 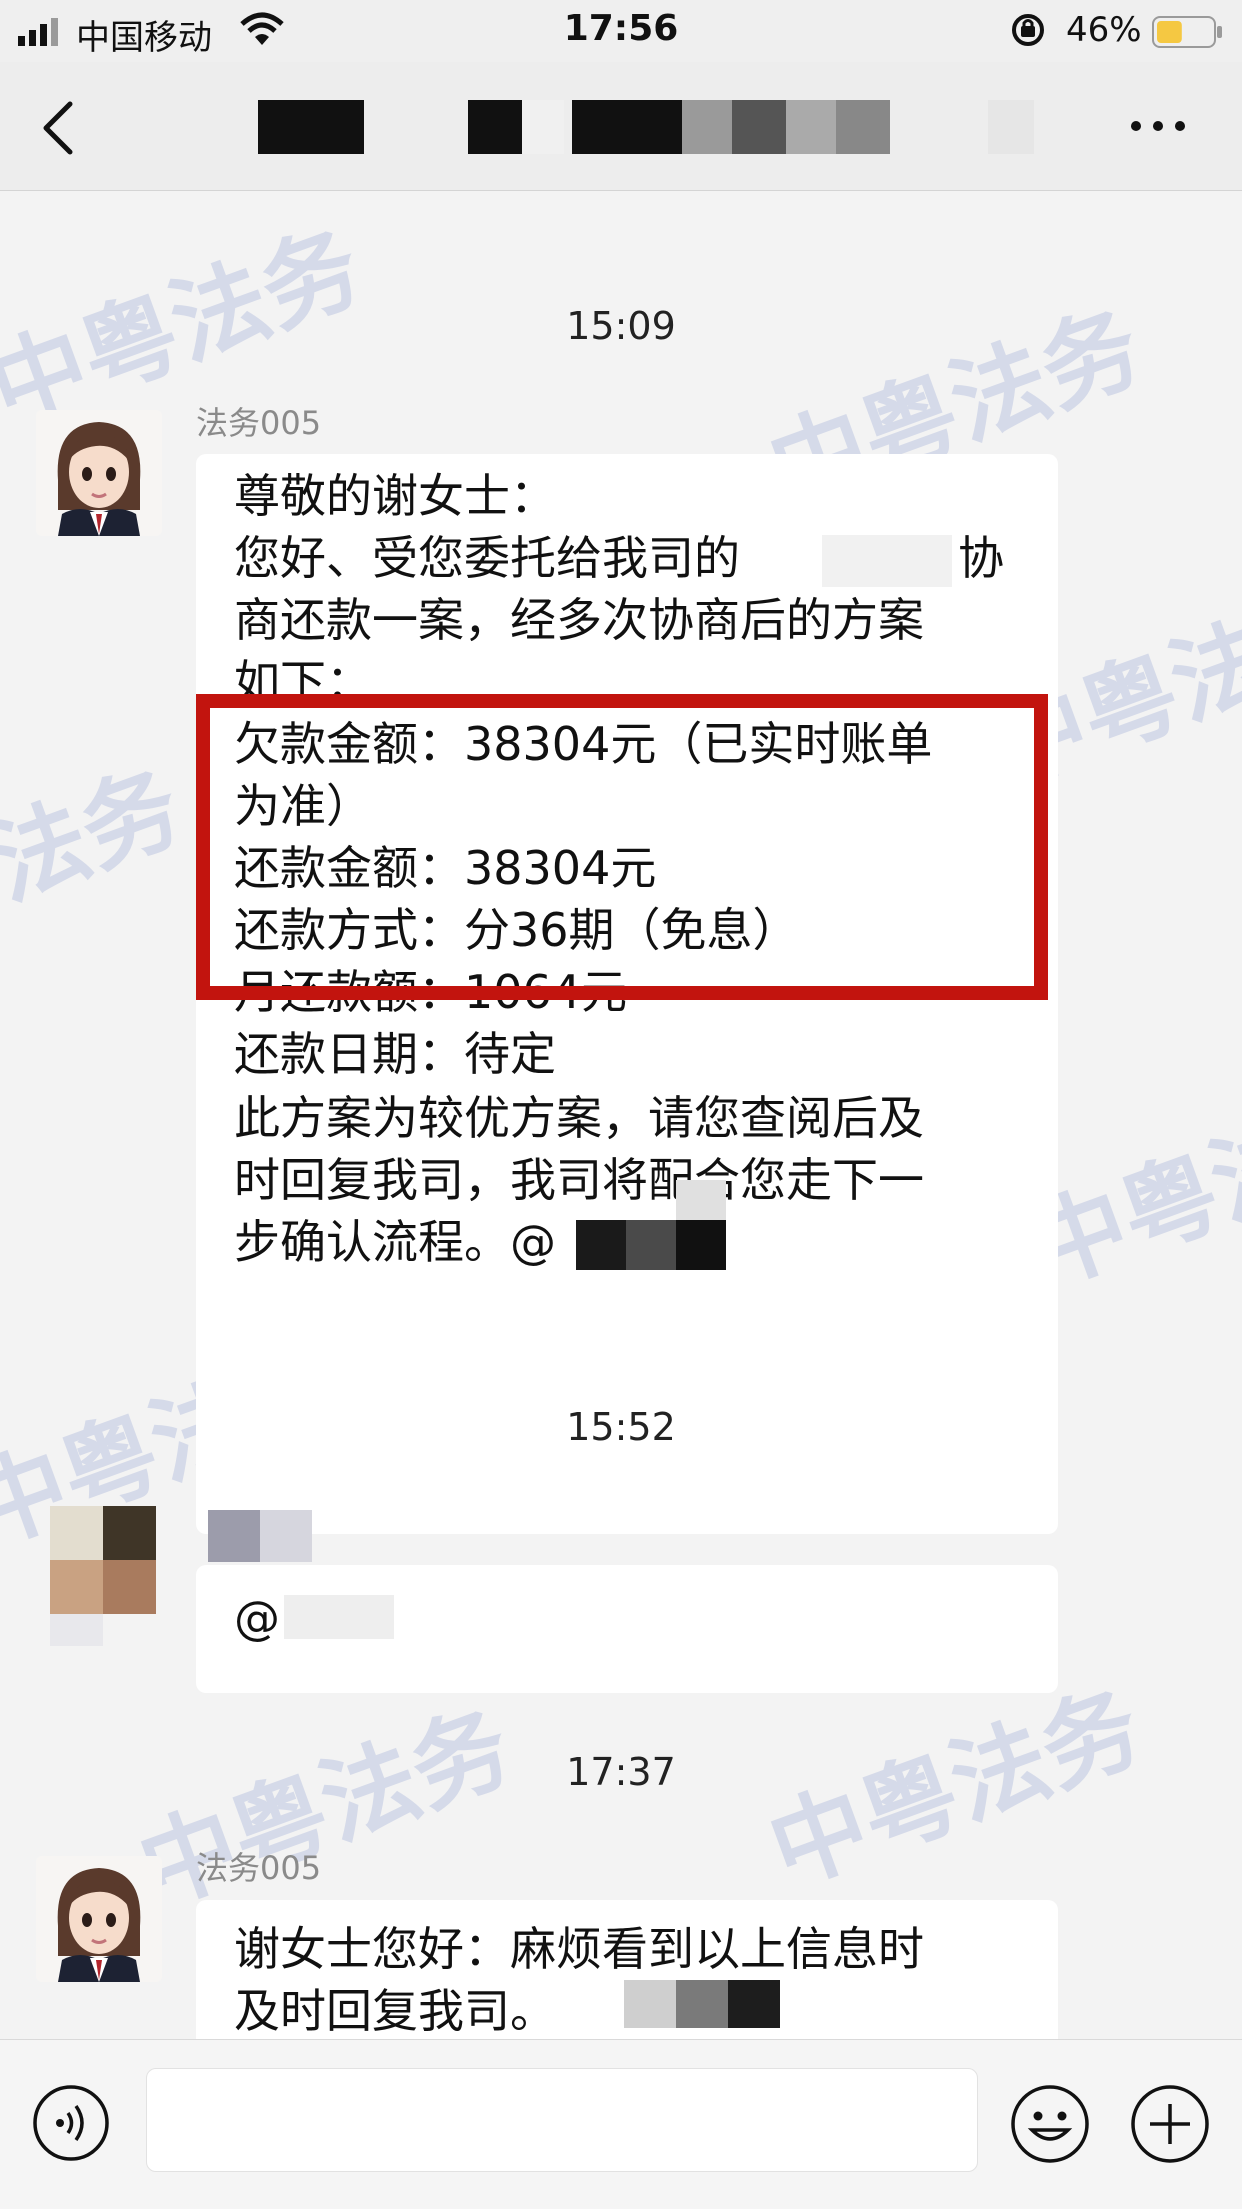 I want to click on message-timestamp: 17:37, so click(x=621, y=1772).